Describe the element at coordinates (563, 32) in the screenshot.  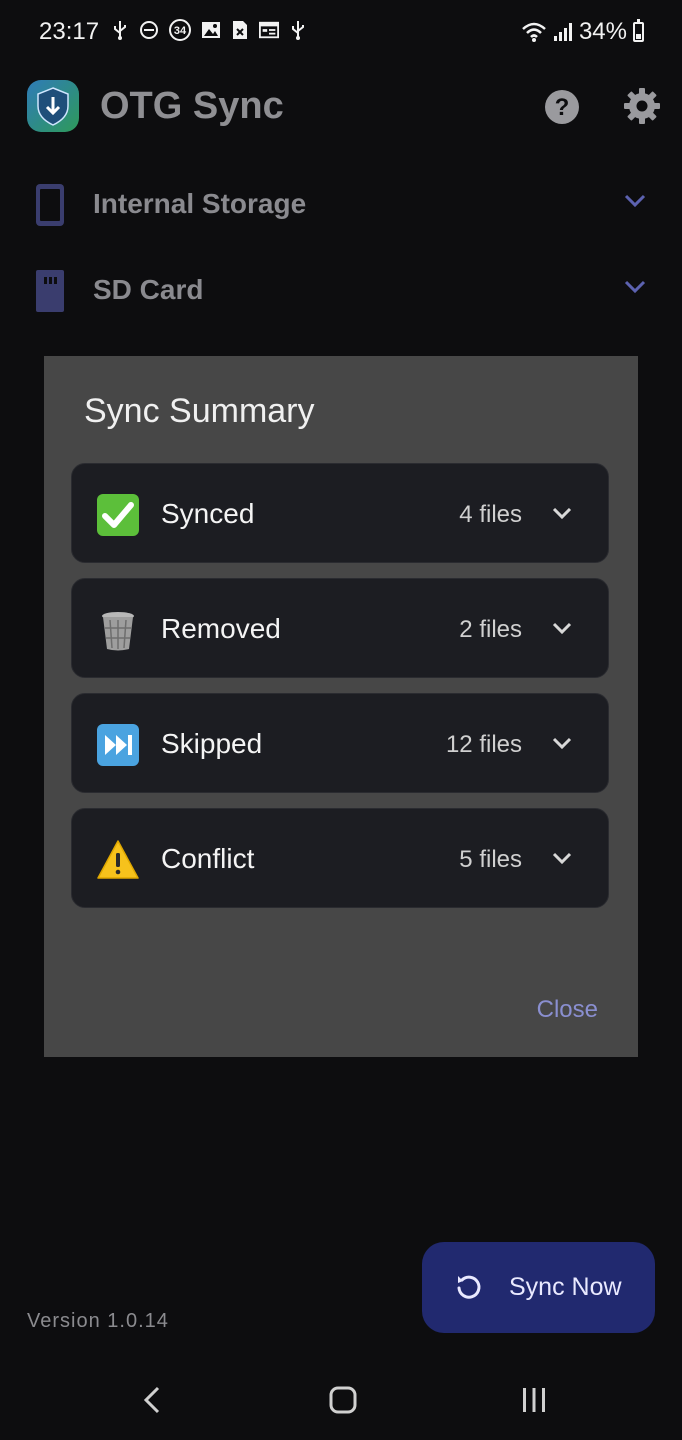
I see `signal-icon` at that location.